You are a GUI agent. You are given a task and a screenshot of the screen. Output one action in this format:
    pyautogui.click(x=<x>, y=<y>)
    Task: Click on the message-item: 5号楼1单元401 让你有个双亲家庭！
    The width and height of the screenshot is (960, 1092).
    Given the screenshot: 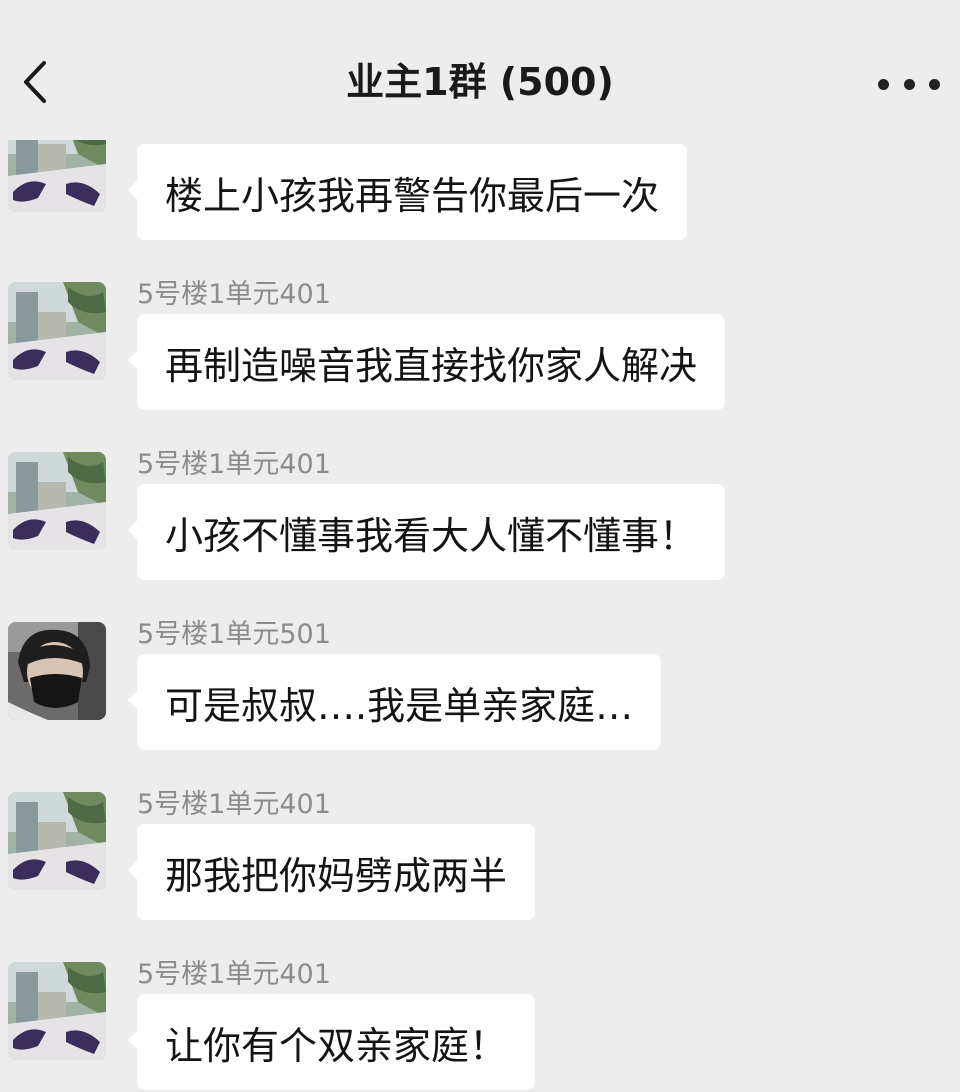 What is the action you would take?
    pyautogui.click(x=480, y=1025)
    